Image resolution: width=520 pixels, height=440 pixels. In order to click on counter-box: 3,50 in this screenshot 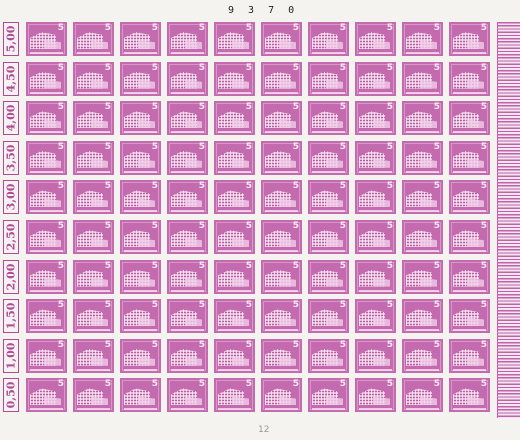, I will do `click(11, 157)`.